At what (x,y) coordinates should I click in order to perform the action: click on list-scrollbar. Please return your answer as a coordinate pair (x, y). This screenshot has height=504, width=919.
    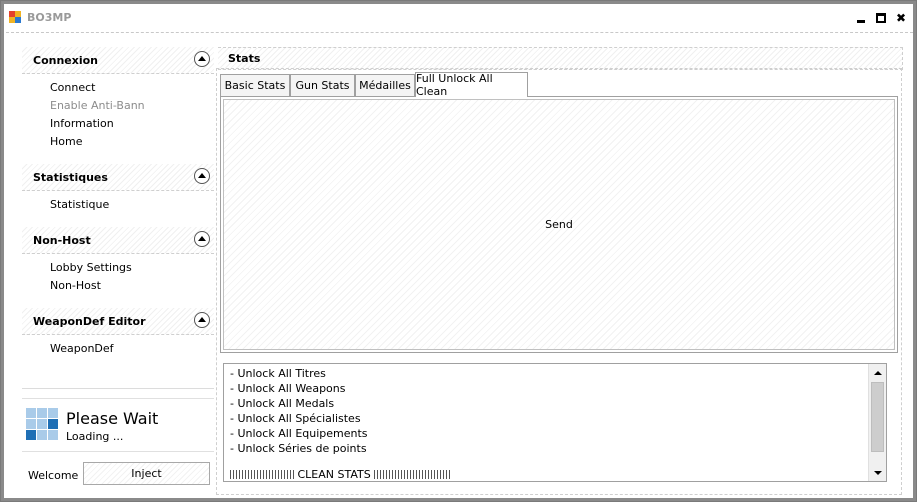
    Looking at the image, I should click on (877, 422).